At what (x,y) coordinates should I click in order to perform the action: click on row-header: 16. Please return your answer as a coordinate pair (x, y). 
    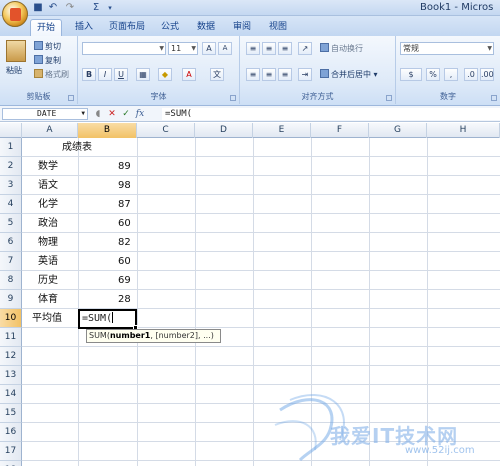
    Looking at the image, I should click on (11, 432).